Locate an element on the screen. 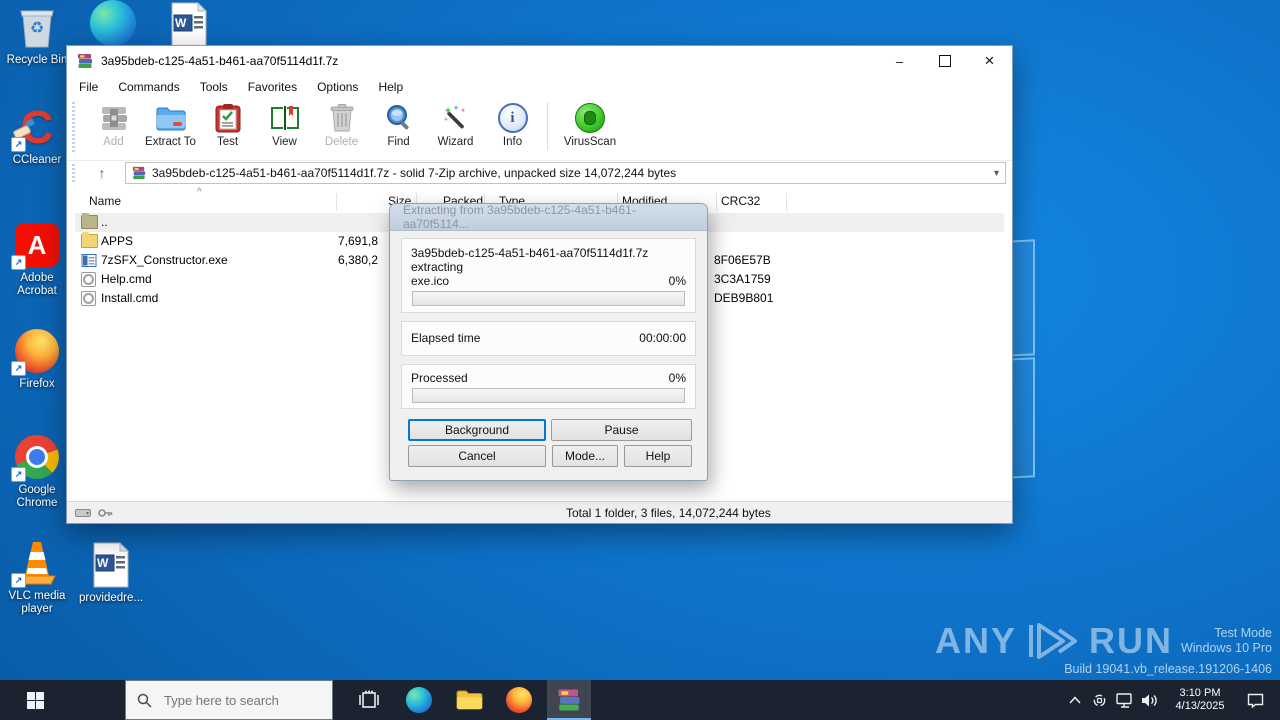 Image resolution: width=1280 pixels, height=720 pixels. toolbar-add-button: Add is located at coordinates (113, 129).